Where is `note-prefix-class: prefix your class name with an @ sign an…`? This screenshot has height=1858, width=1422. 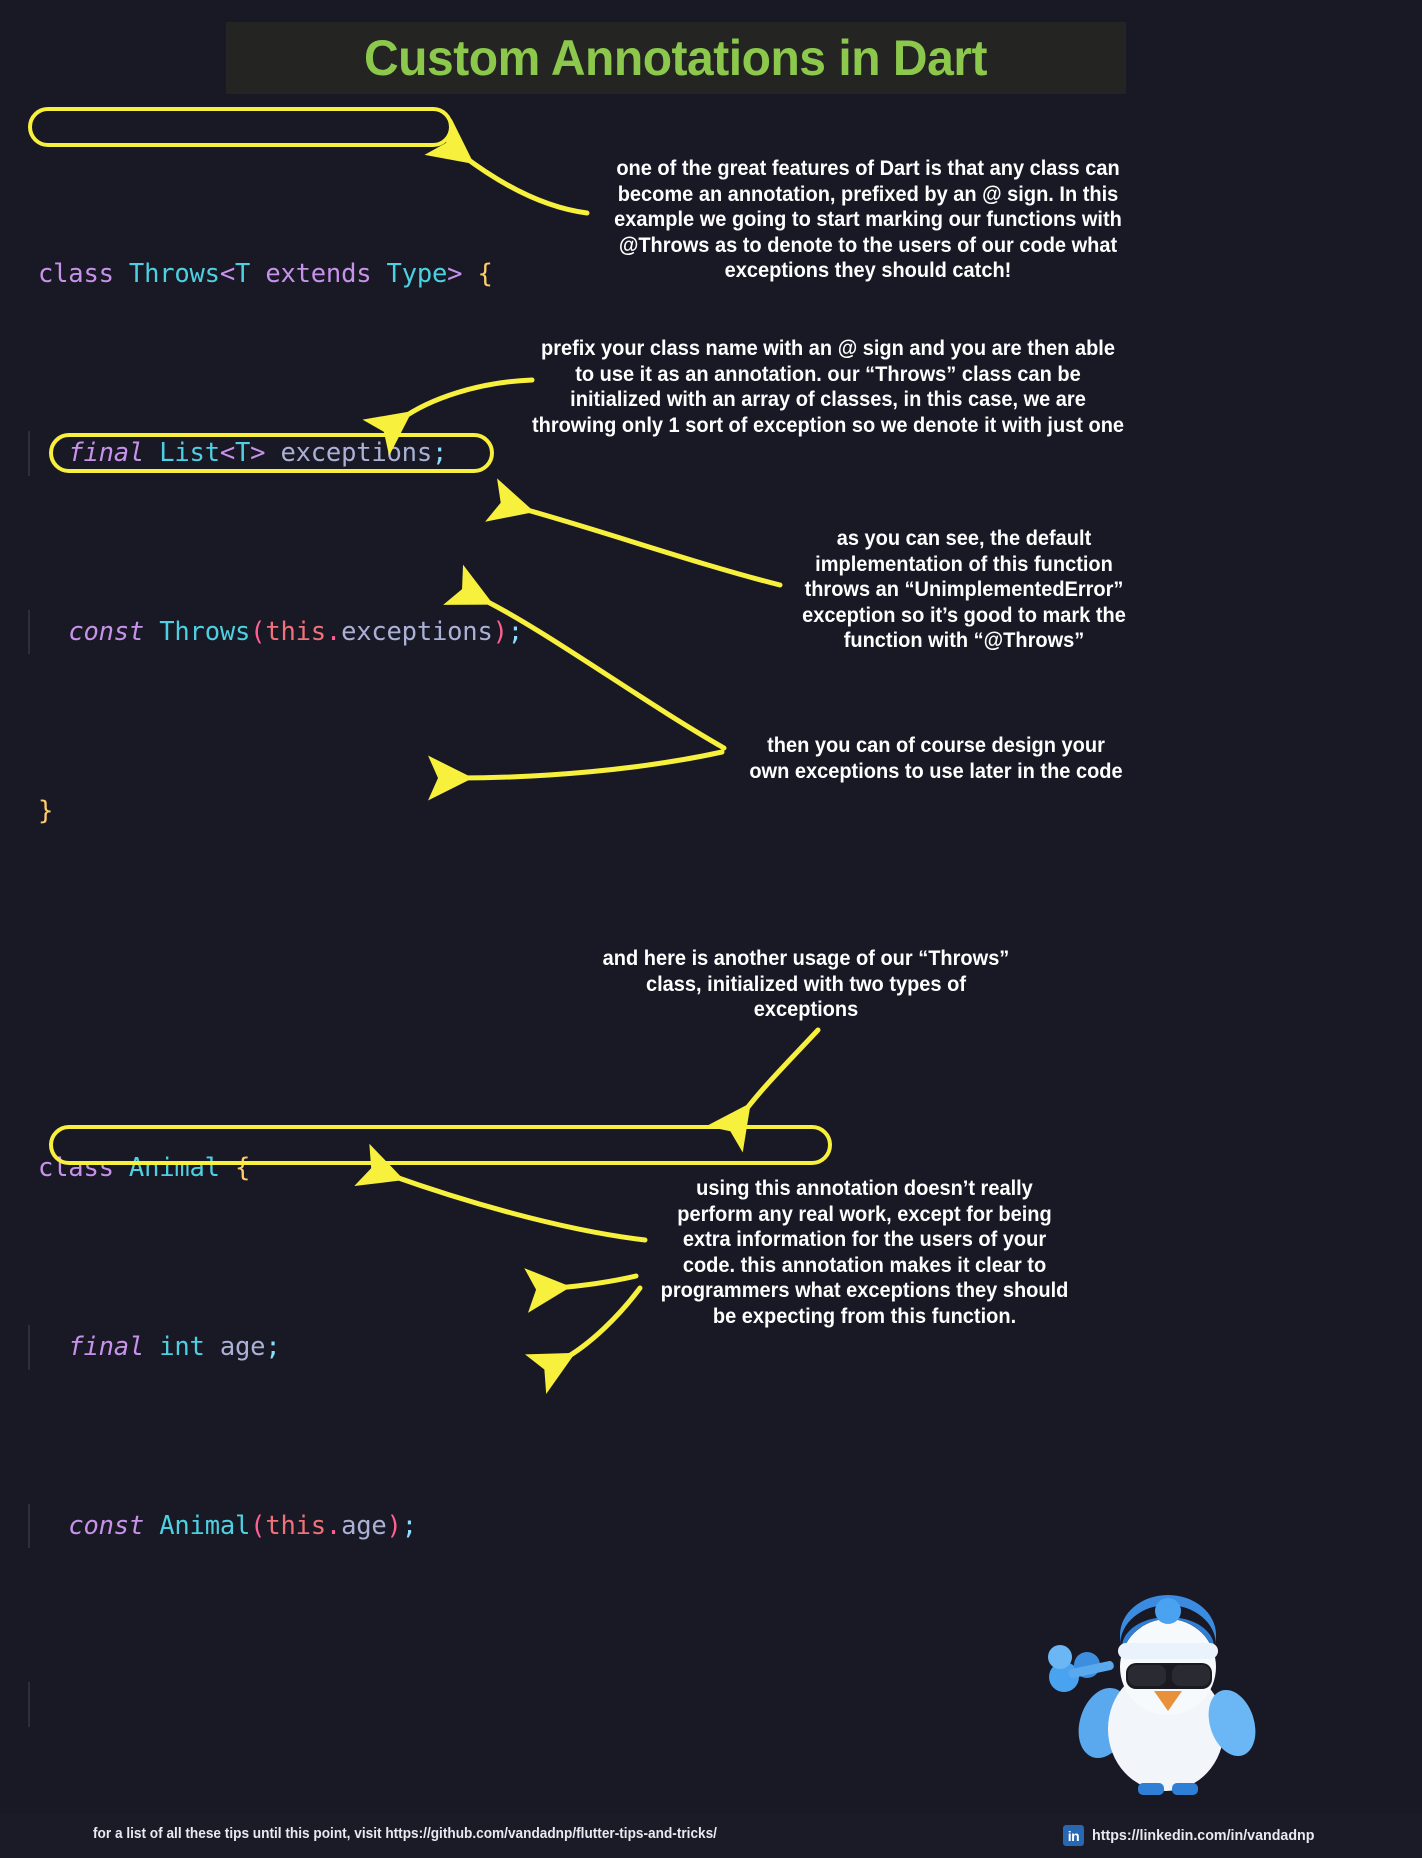 note-prefix-class: prefix your class name with an @ sign an… is located at coordinates (828, 386).